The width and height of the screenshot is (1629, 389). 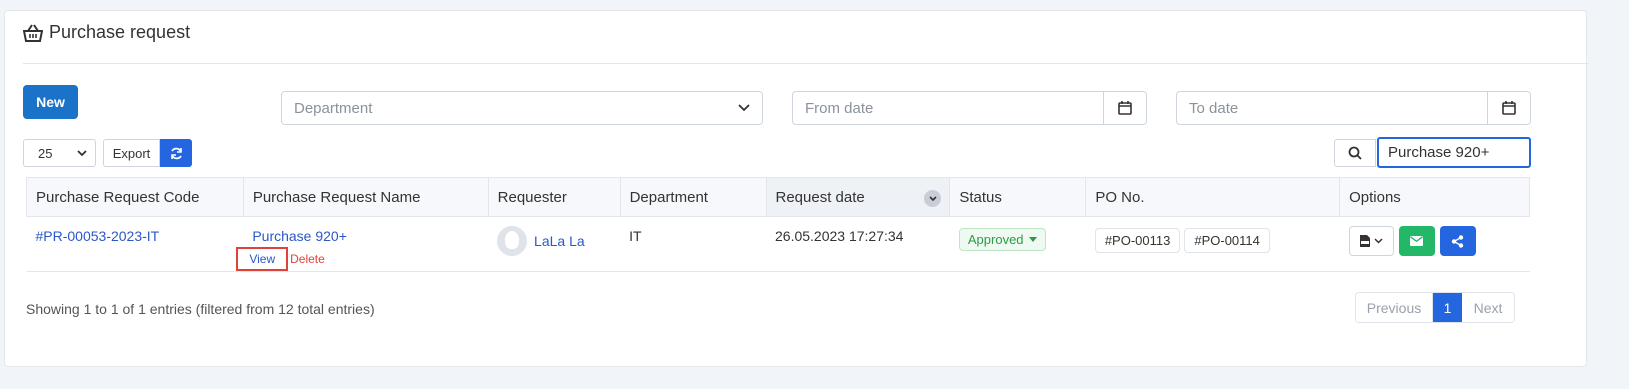 I want to click on pdf-dropdown-button, so click(x=1371, y=241).